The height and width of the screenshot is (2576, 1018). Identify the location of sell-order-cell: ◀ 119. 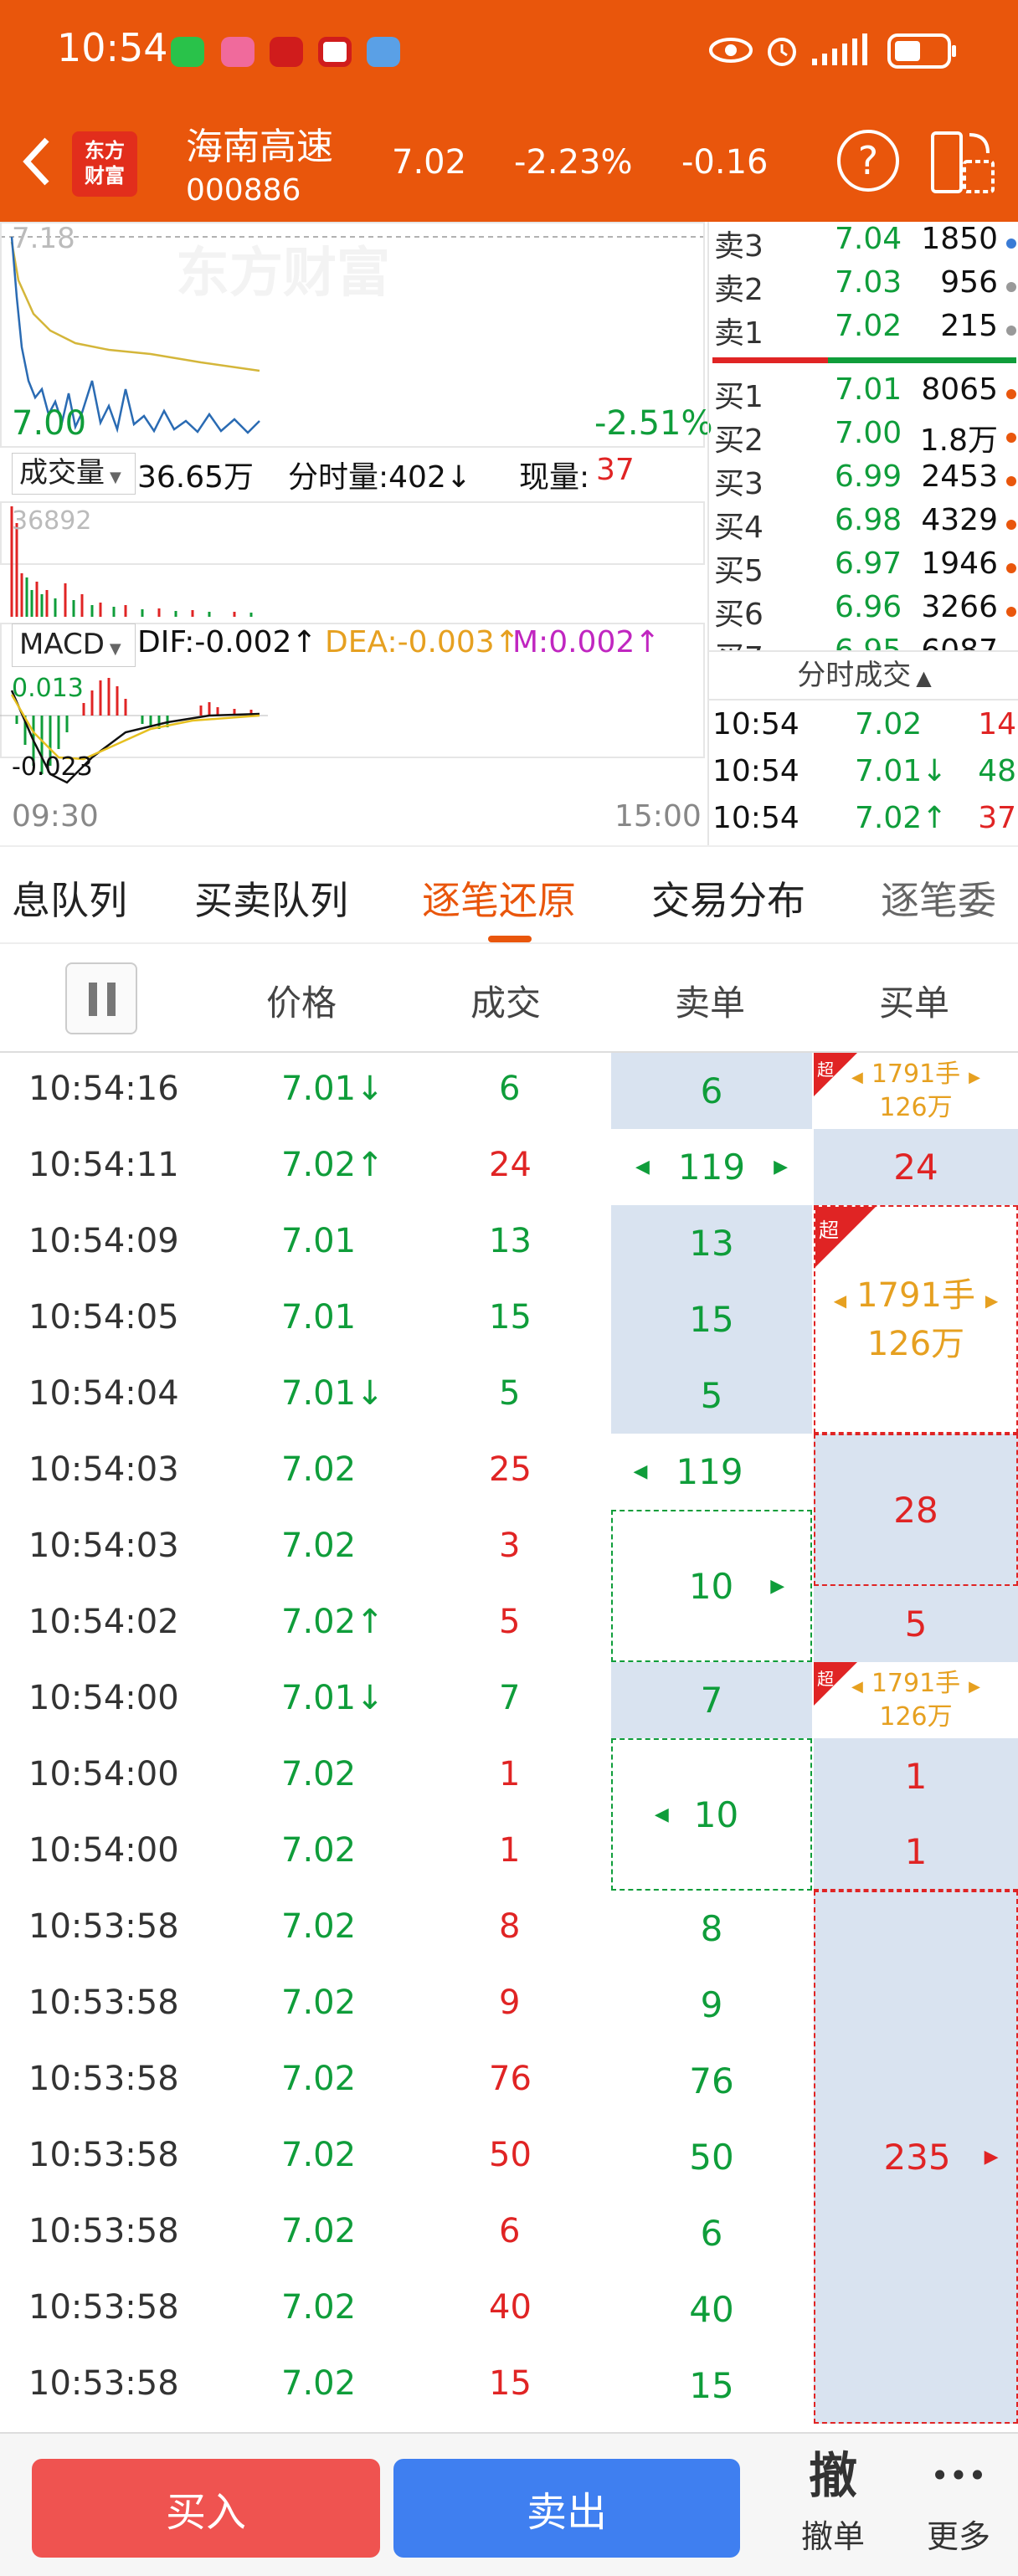
(712, 1472).